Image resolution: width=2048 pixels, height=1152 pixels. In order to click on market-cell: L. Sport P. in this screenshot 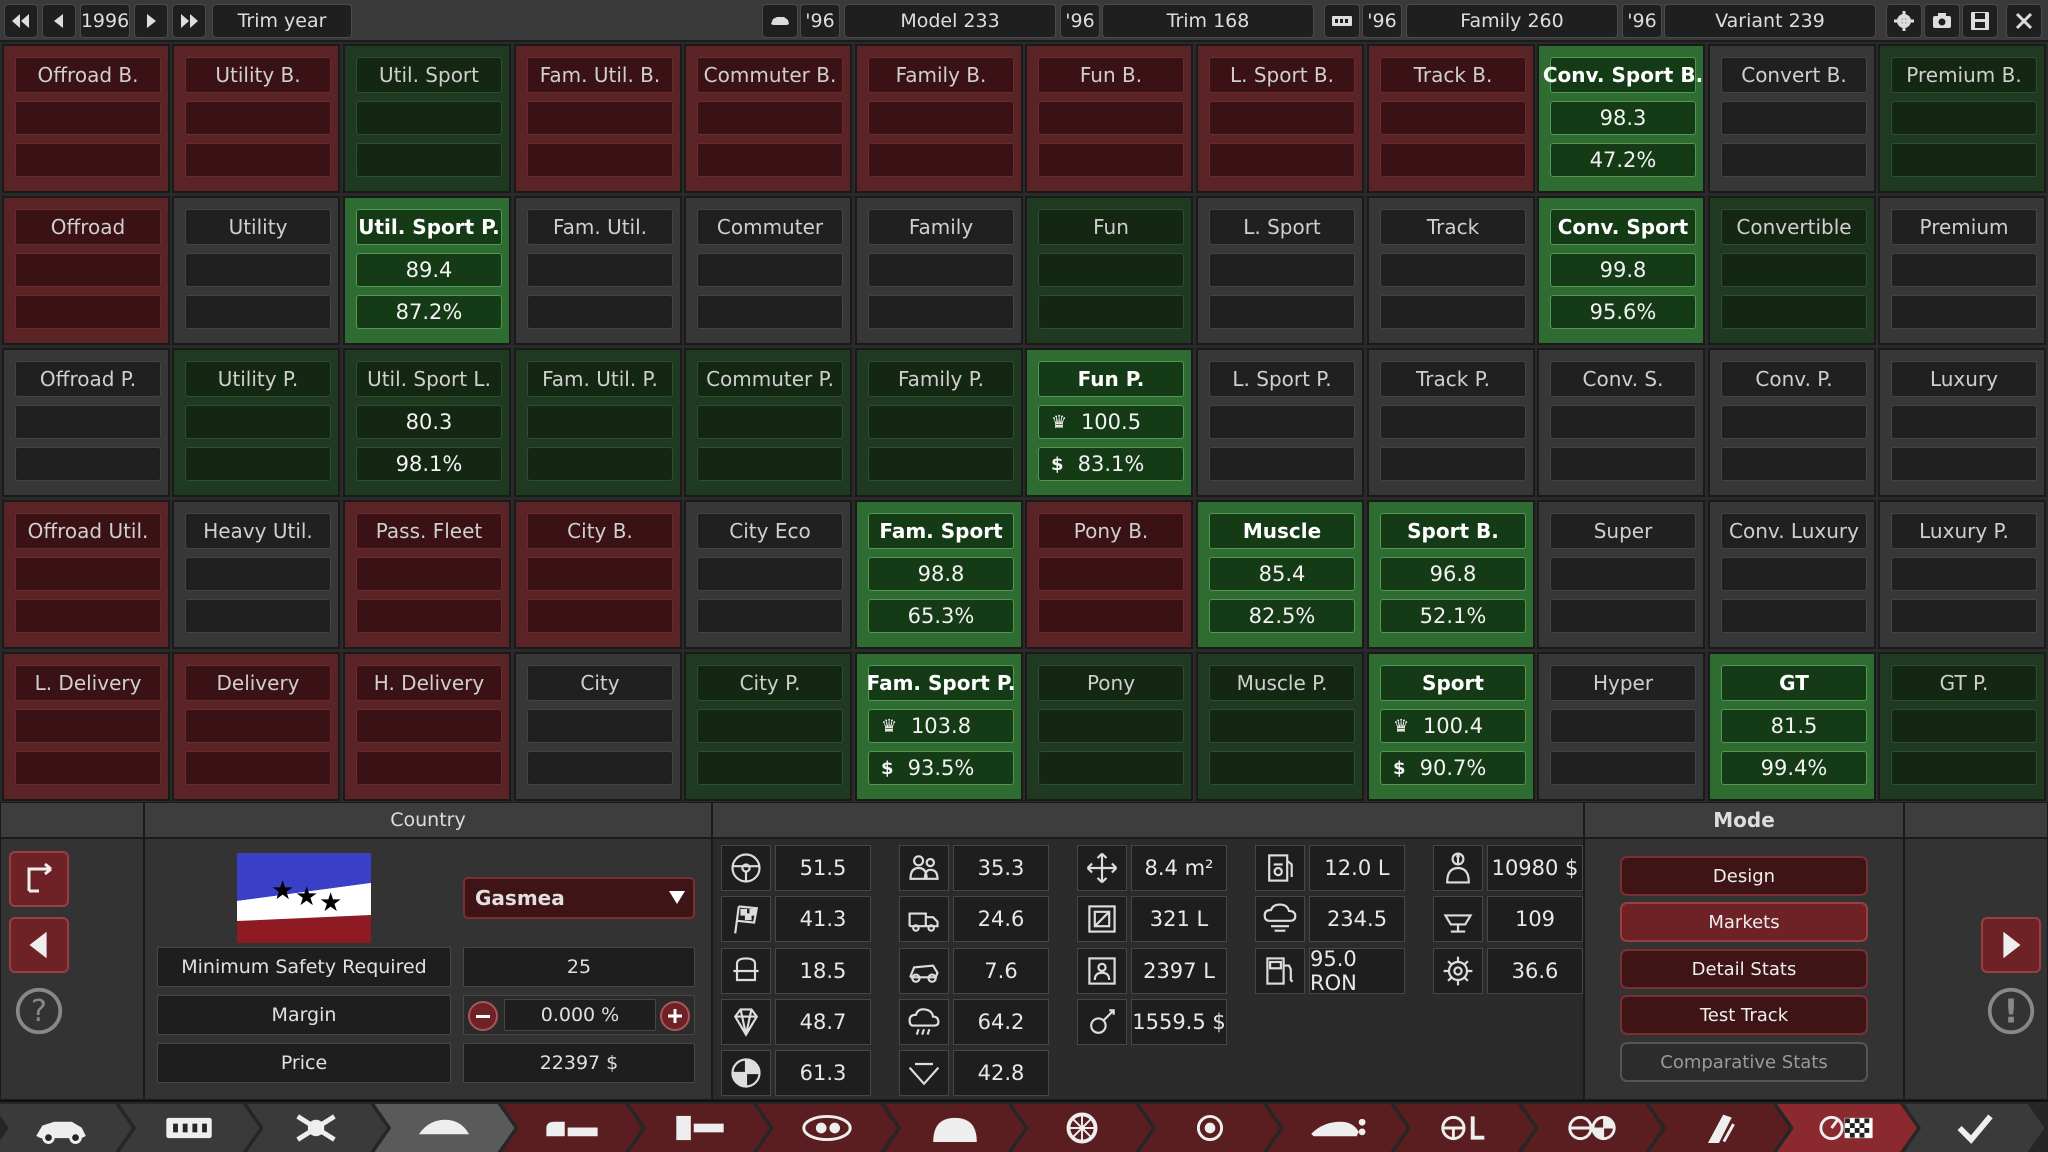, I will do `click(1280, 422)`.